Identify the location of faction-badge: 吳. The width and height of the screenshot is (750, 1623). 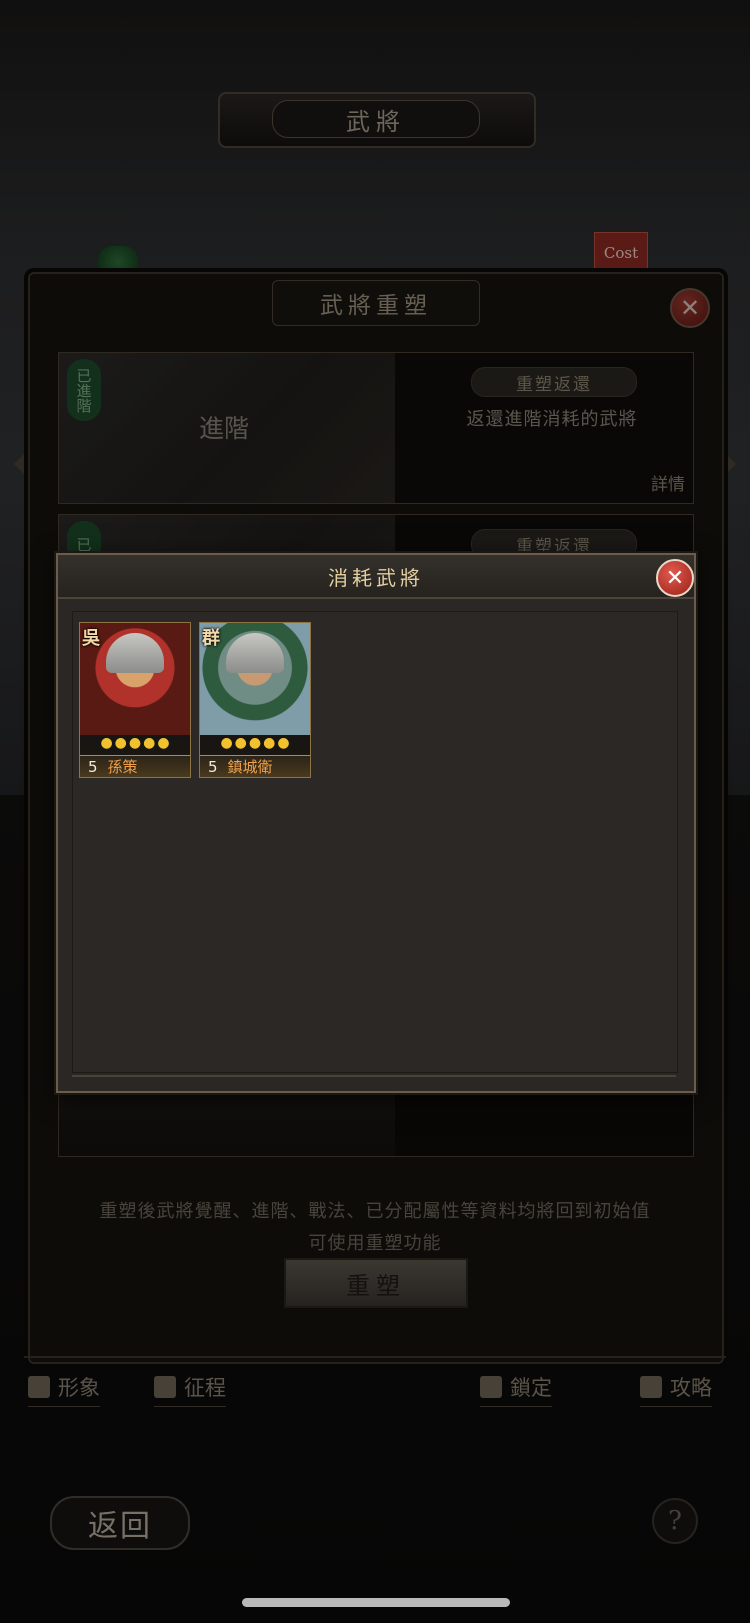
(91, 638).